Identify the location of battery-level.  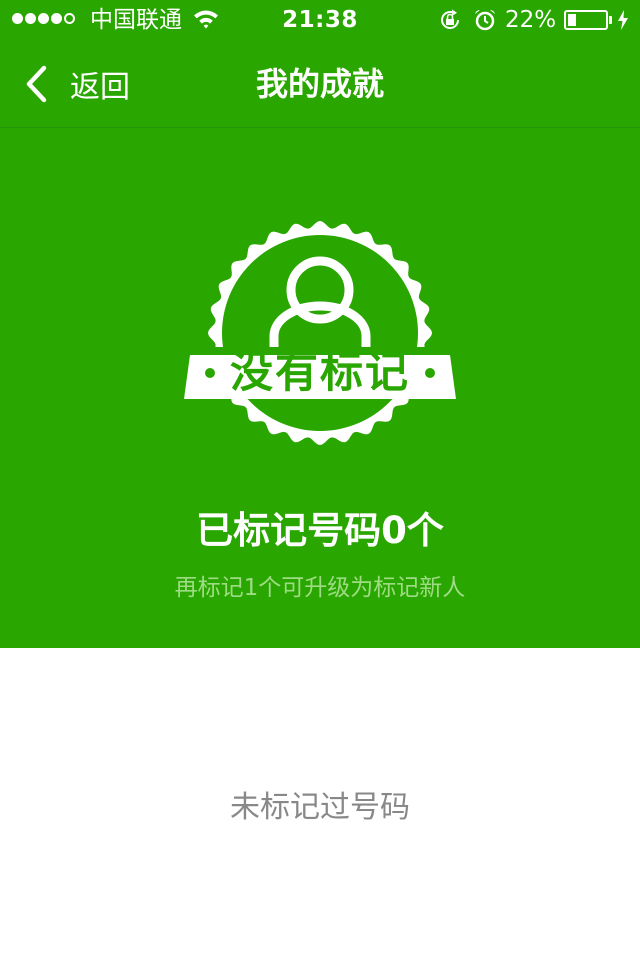
(572, 20).